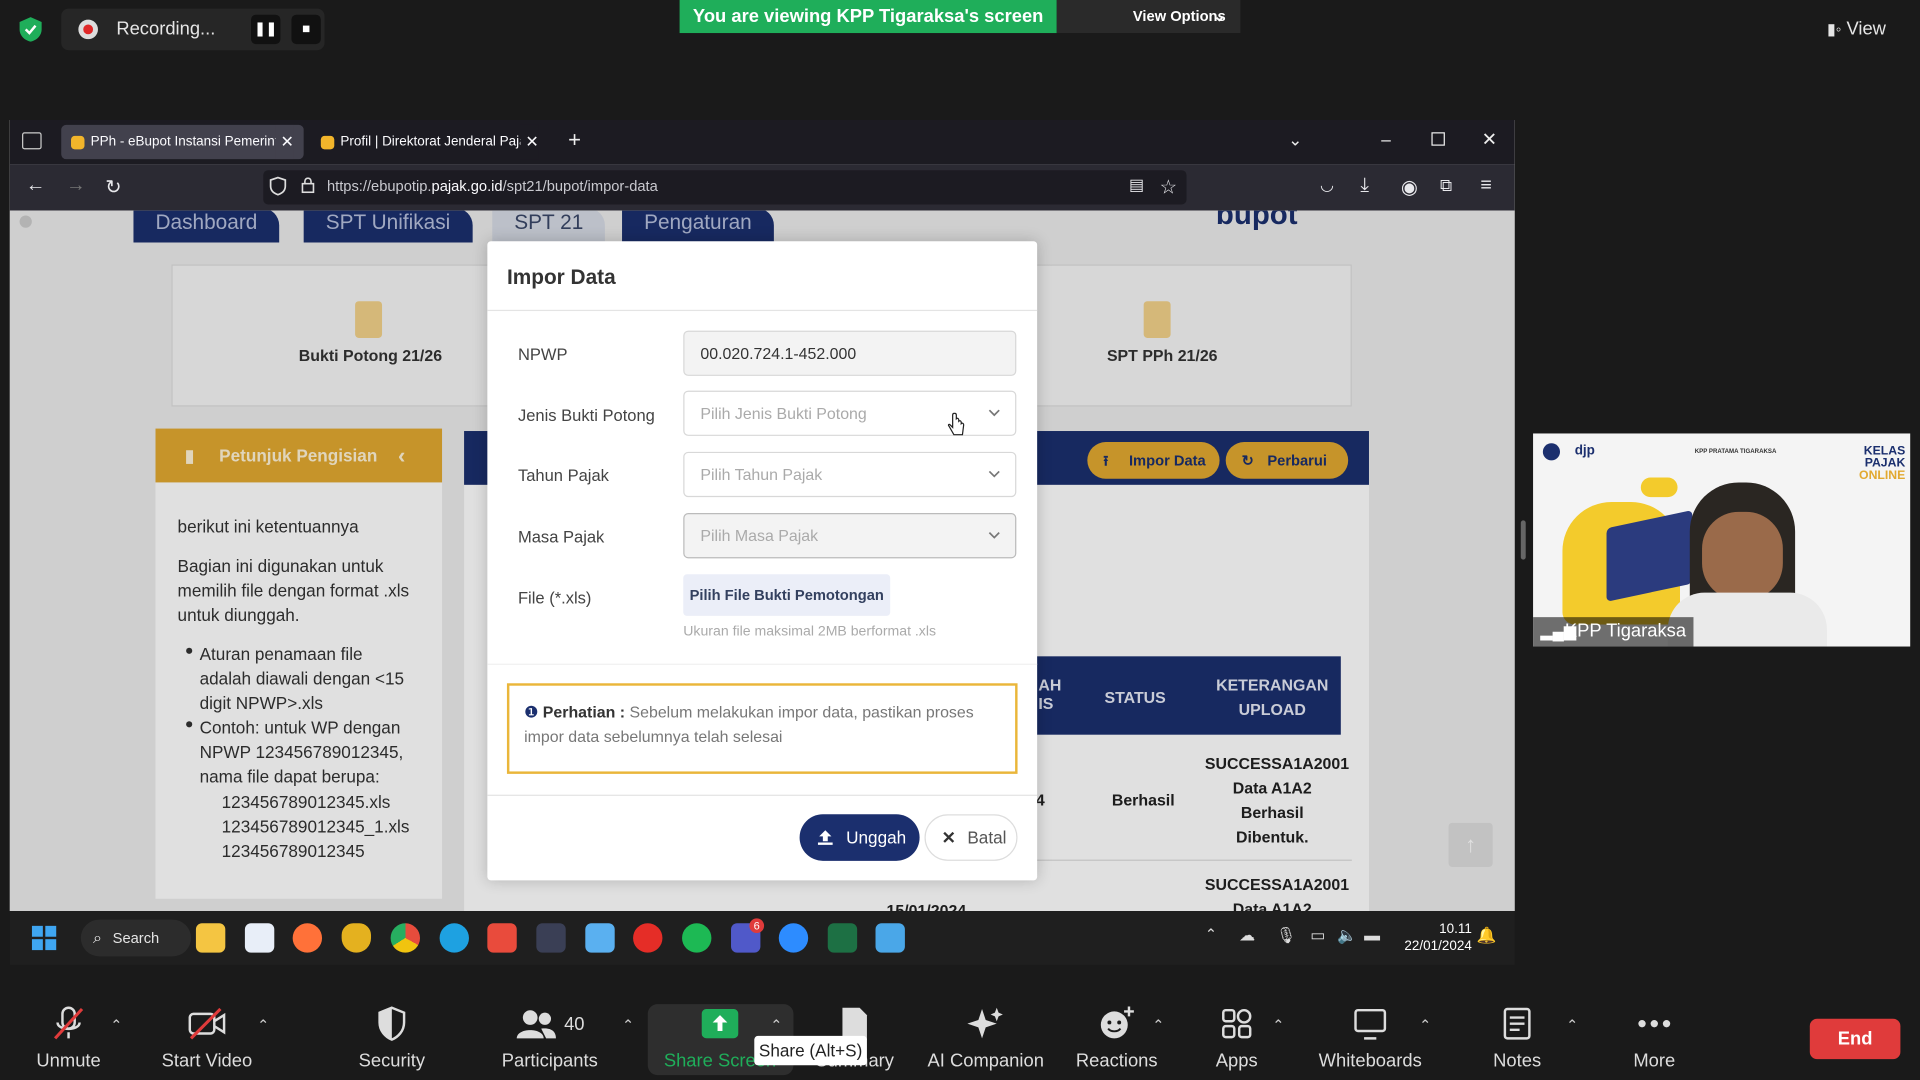  Describe the element at coordinates (182, 142) in the screenshot. I see `tab-ebupot: PPh - eBupot Instansi Pemerint ✕` at that location.